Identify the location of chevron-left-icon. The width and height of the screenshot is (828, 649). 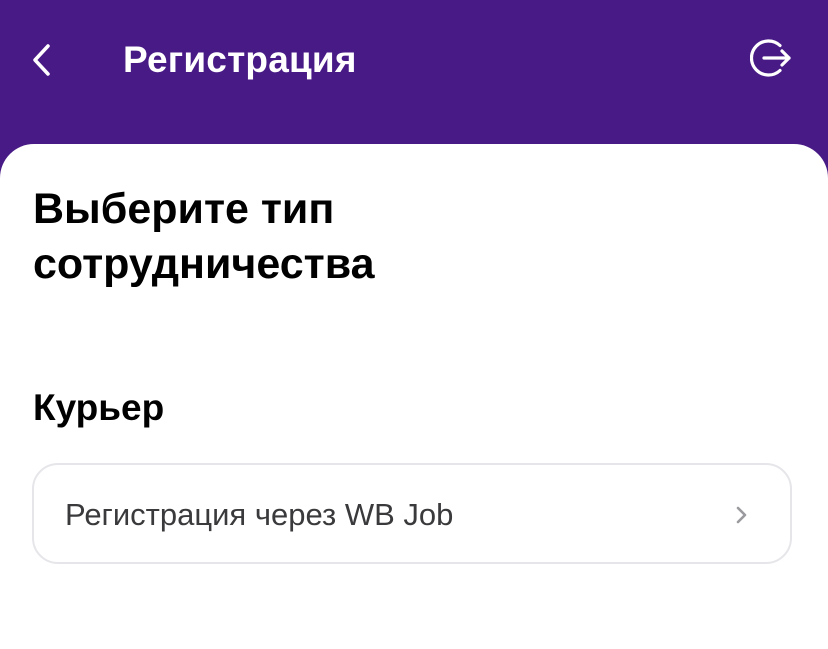
(41, 60).